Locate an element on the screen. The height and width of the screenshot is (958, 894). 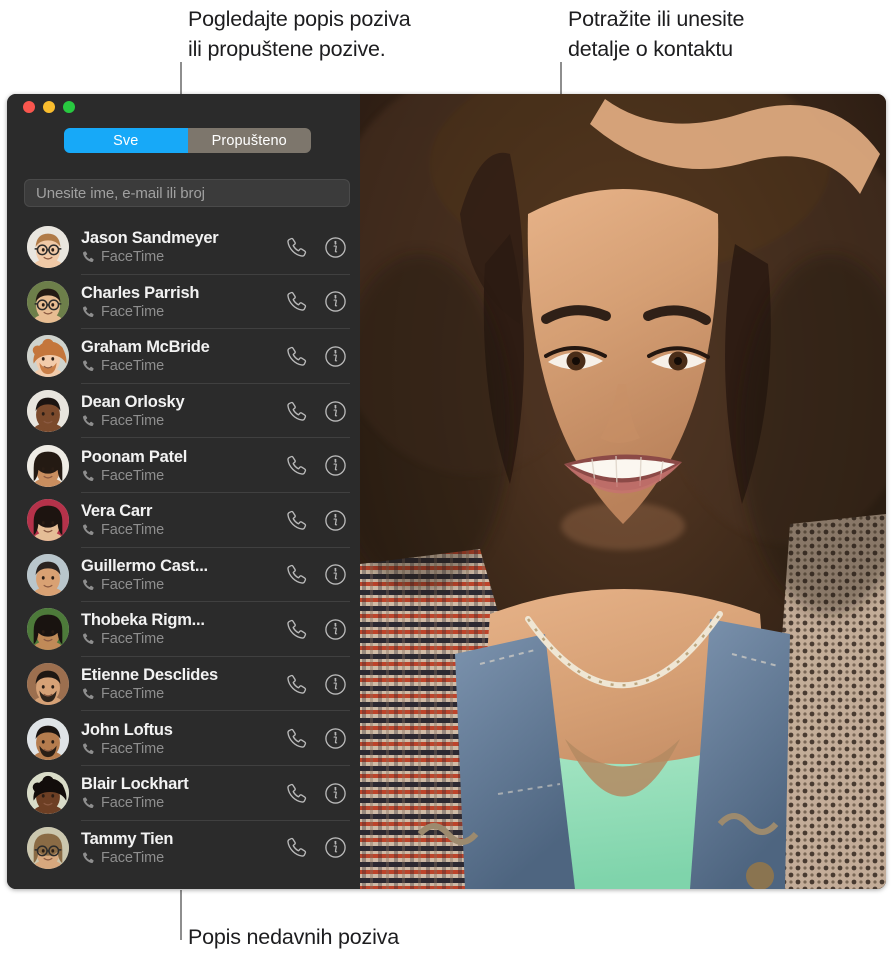
contact-name: John Loftus is located at coordinates (127, 729).